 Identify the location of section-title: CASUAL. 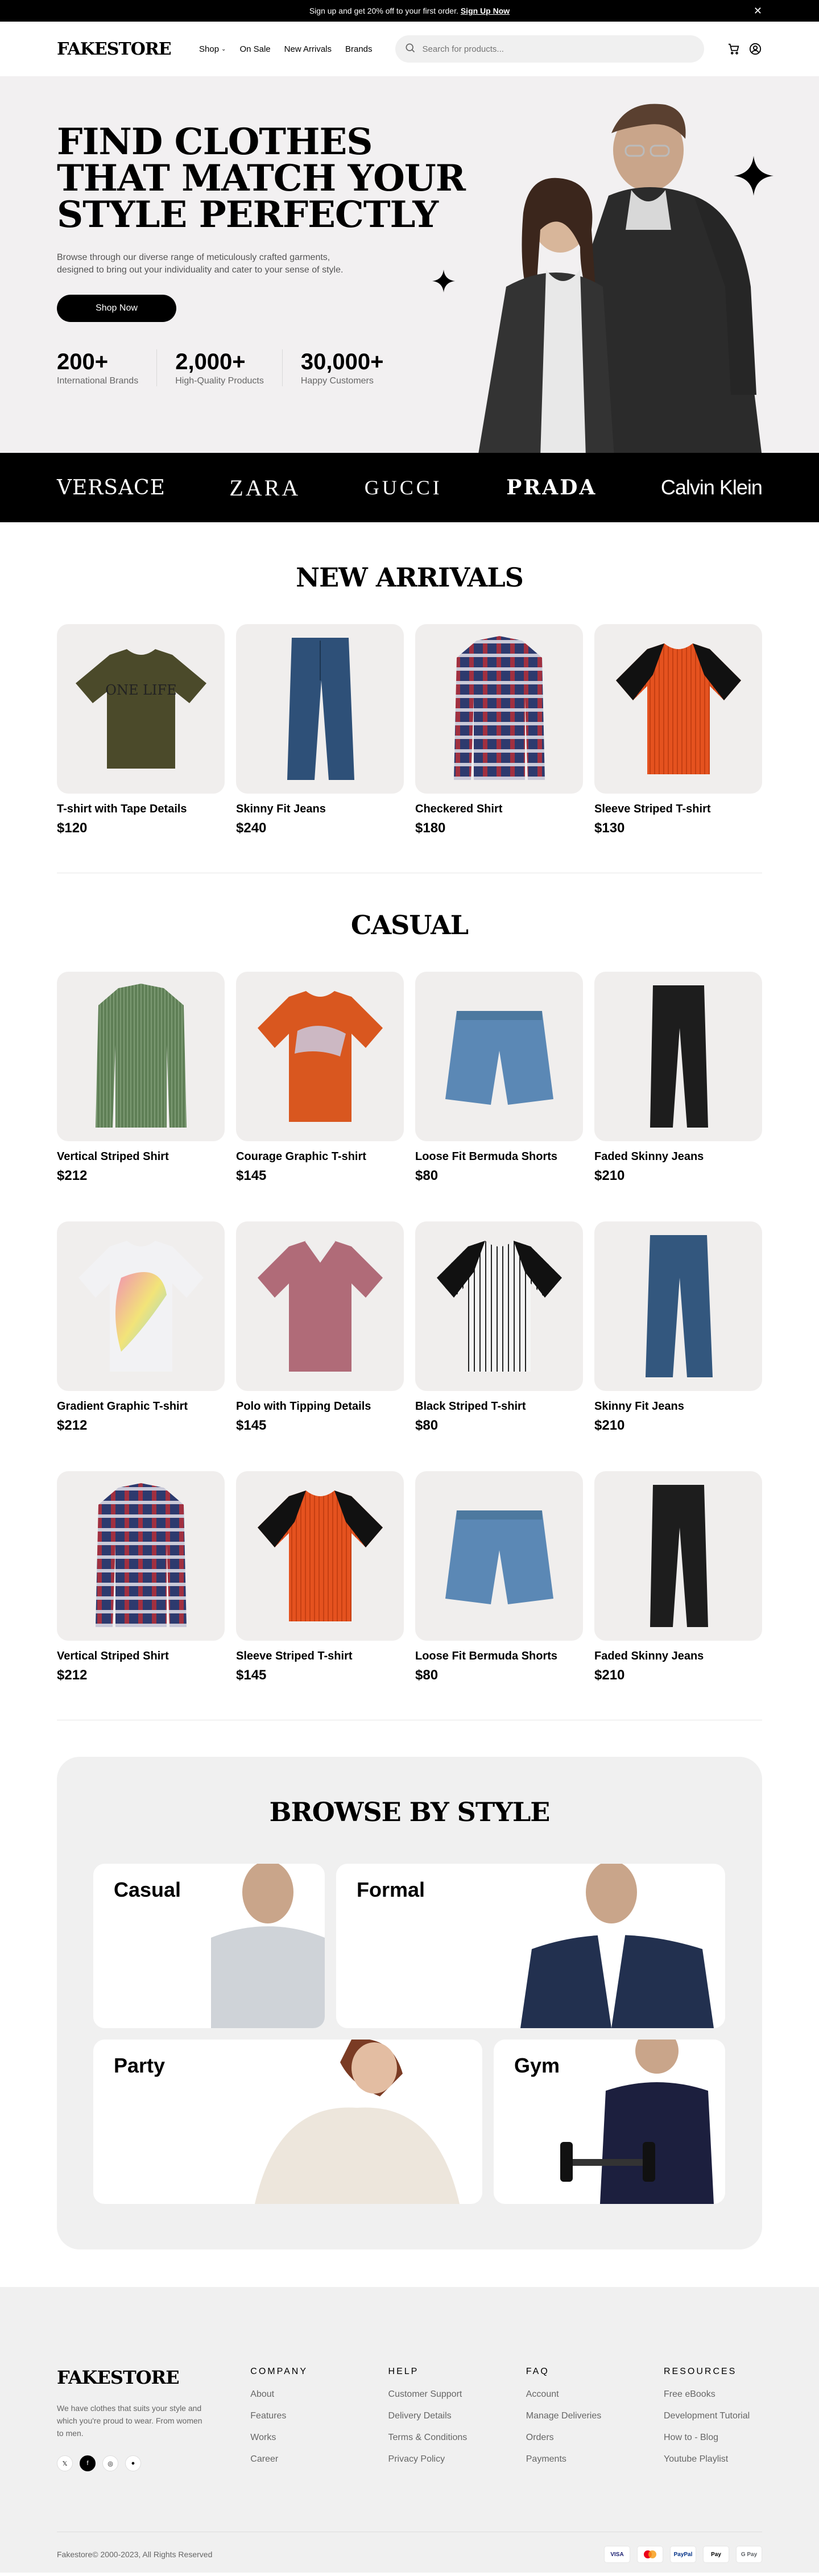
(409, 925).